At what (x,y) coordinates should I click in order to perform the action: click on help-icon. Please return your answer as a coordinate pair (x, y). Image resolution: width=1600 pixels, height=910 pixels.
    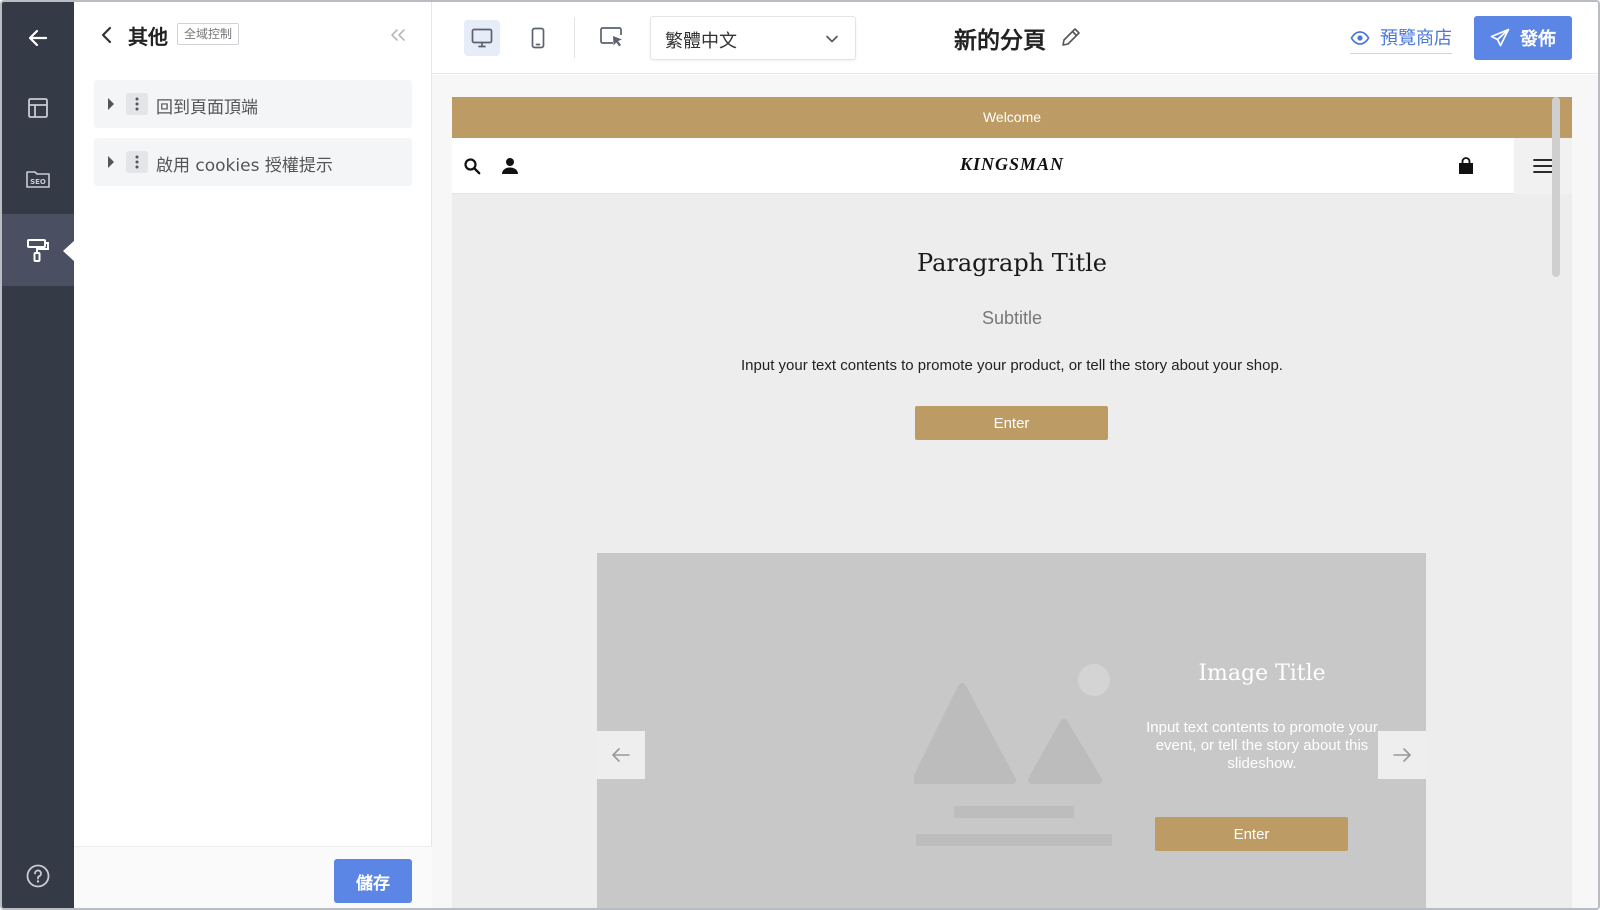
    Looking at the image, I should click on (38, 876).